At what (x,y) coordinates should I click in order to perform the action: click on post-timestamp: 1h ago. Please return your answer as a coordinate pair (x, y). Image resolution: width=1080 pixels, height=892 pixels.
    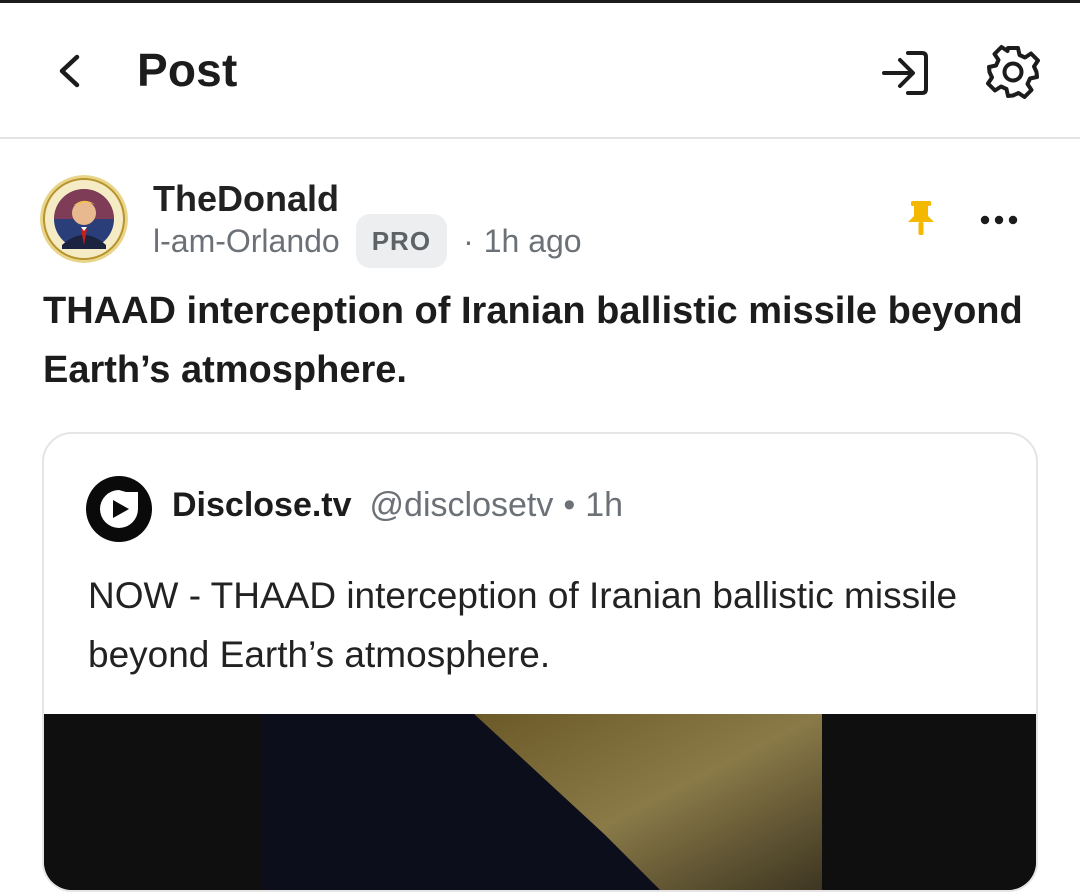
    Looking at the image, I should click on (532, 240).